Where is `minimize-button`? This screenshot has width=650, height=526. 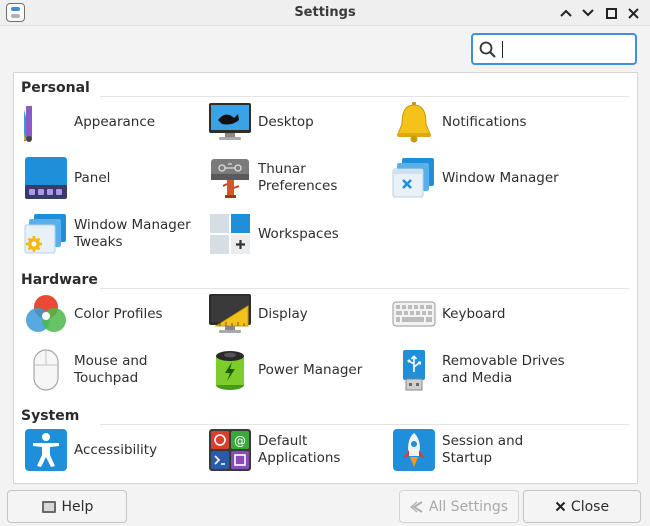 minimize-button is located at coordinates (588, 13).